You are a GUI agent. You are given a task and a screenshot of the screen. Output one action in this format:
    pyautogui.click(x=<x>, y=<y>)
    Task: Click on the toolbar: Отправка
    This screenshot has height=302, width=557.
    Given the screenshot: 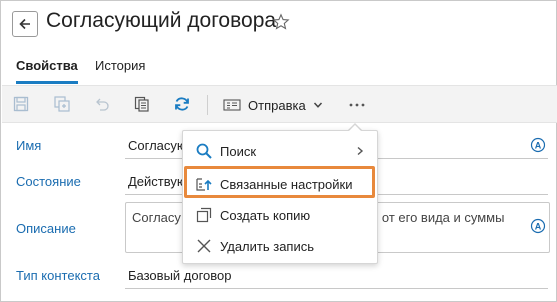 What is the action you would take?
    pyautogui.click(x=279, y=104)
    